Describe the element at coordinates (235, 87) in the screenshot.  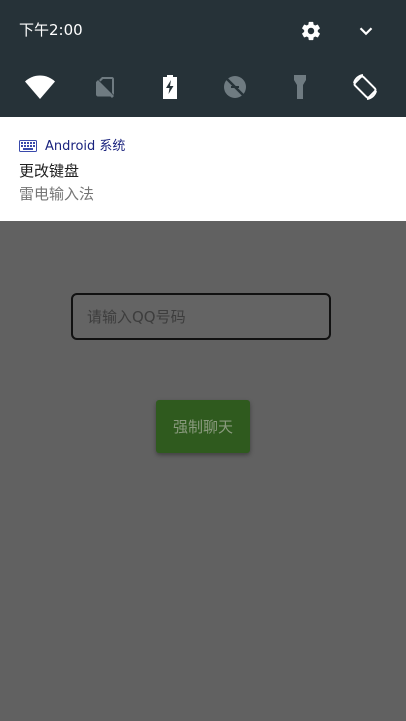
I see `data-saver-off-icon` at that location.